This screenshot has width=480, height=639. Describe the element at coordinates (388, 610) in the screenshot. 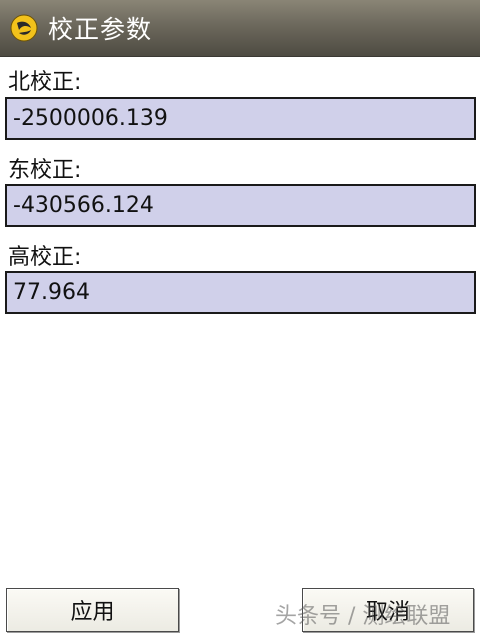

I see `cancel-button: 取消` at that location.